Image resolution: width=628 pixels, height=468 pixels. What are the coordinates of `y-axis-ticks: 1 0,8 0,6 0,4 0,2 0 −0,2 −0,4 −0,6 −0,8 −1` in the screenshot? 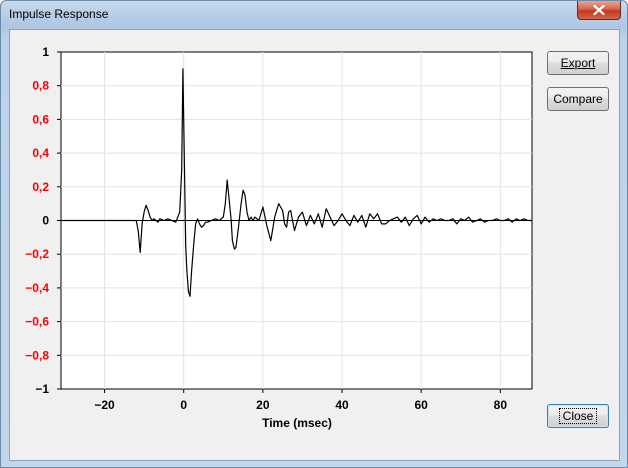 It's located at (43, 220).